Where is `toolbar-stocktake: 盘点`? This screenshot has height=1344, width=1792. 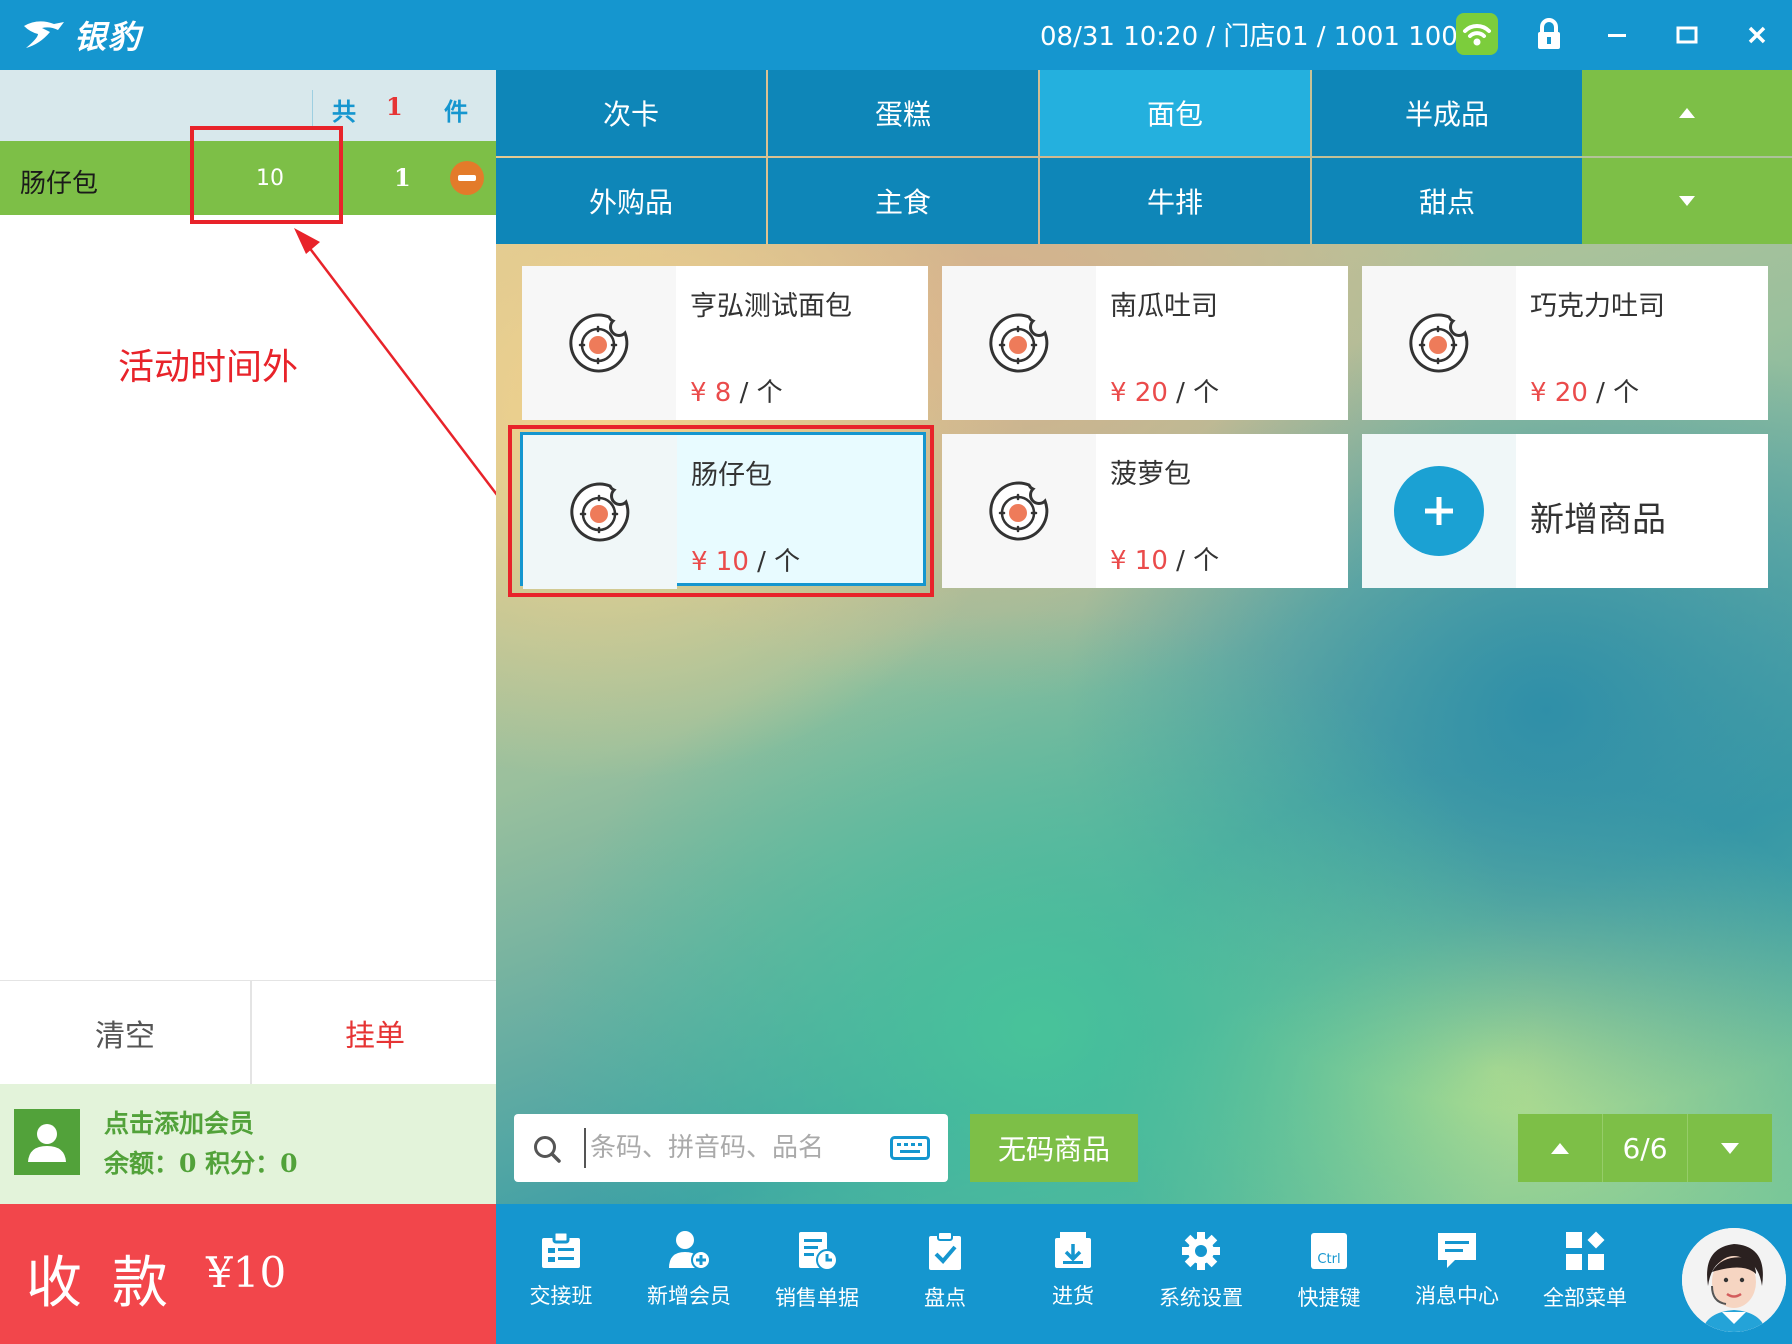
toolbar-stocktake: 盘点 is located at coordinates (945, 1280).